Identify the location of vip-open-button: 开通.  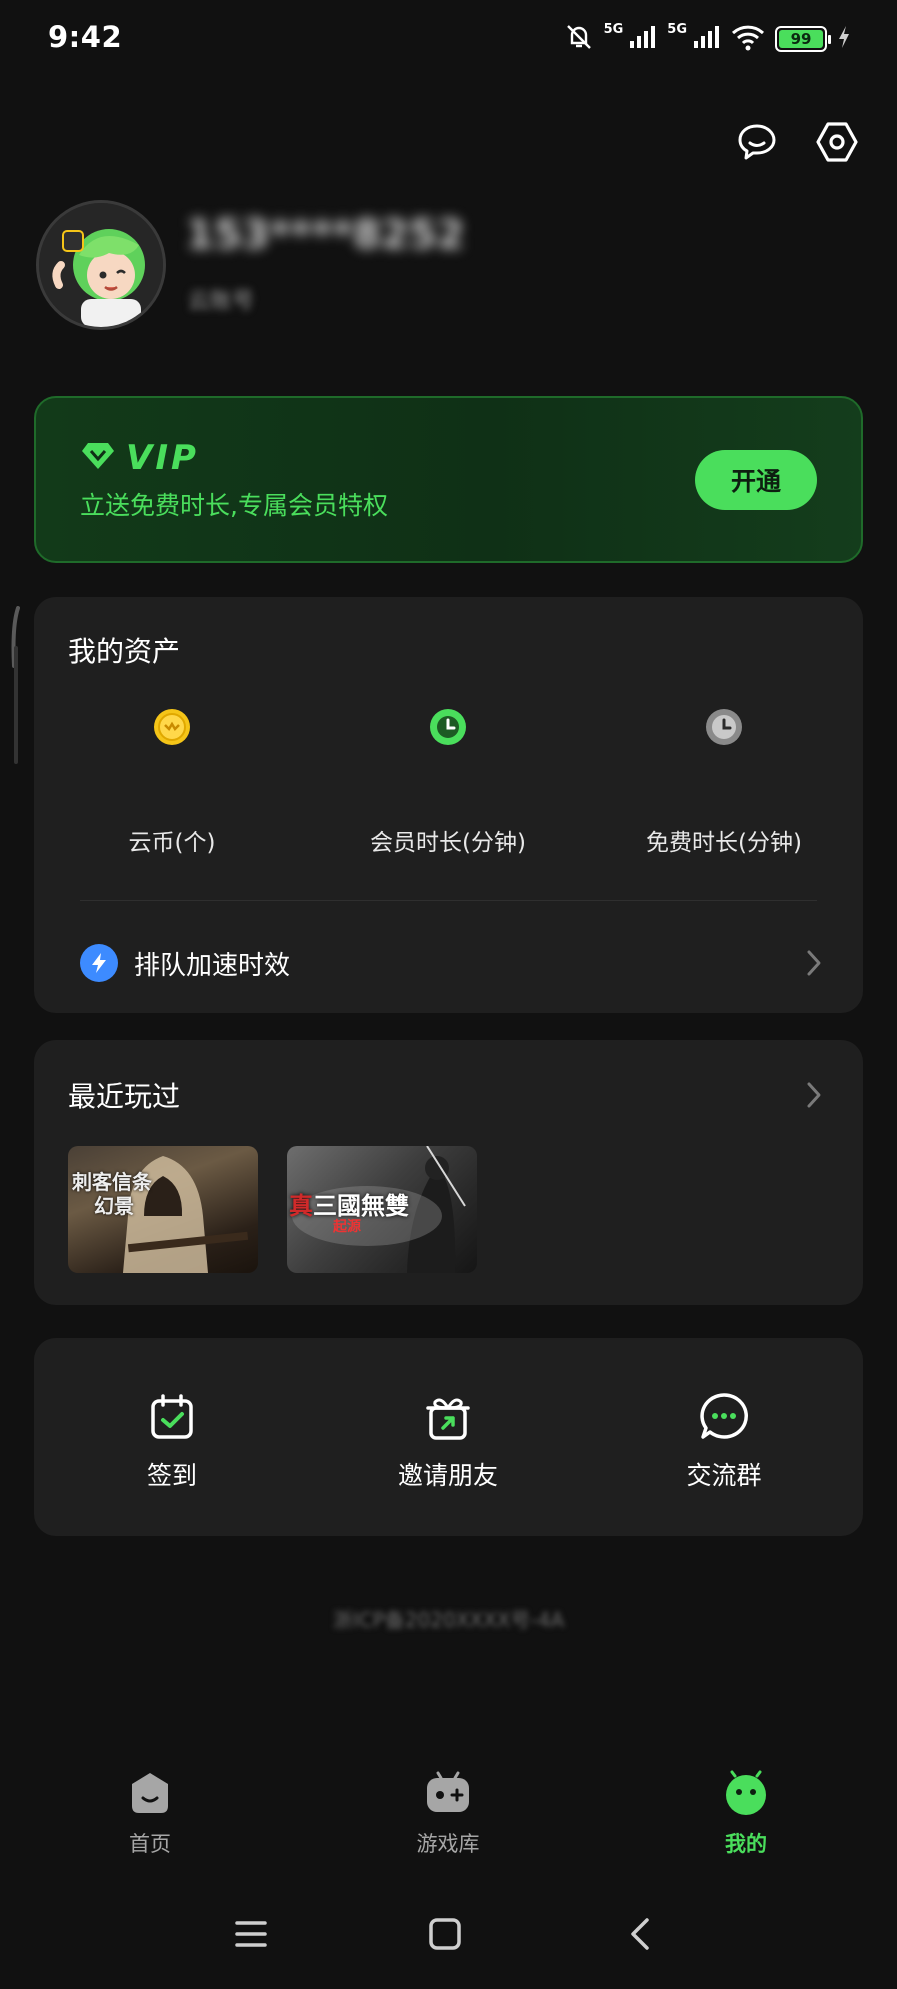
(756, 480).